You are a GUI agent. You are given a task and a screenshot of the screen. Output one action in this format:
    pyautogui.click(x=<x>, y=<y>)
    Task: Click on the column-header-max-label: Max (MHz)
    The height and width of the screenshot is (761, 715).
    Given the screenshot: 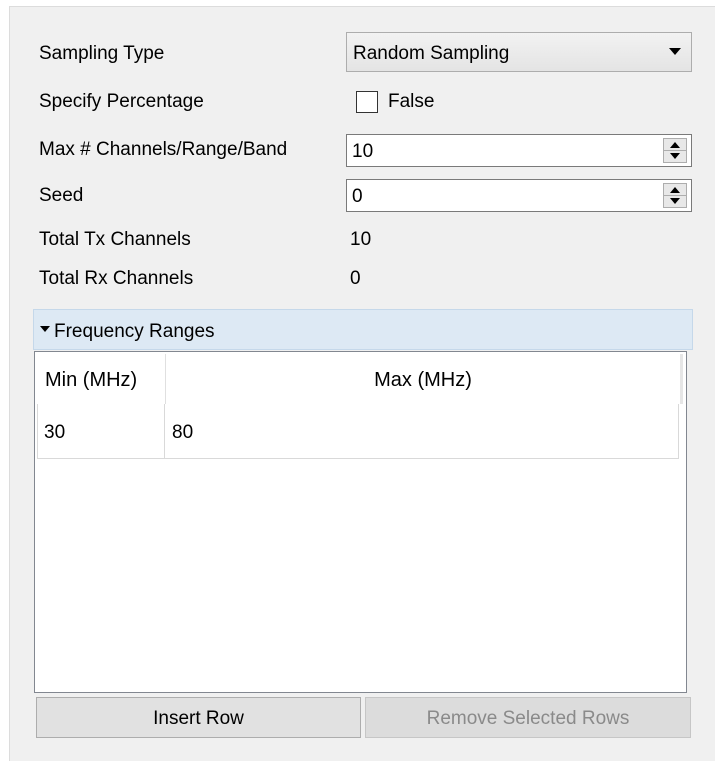 What is the action you would take?
    pyautogui.click(x=423, y=380)
    